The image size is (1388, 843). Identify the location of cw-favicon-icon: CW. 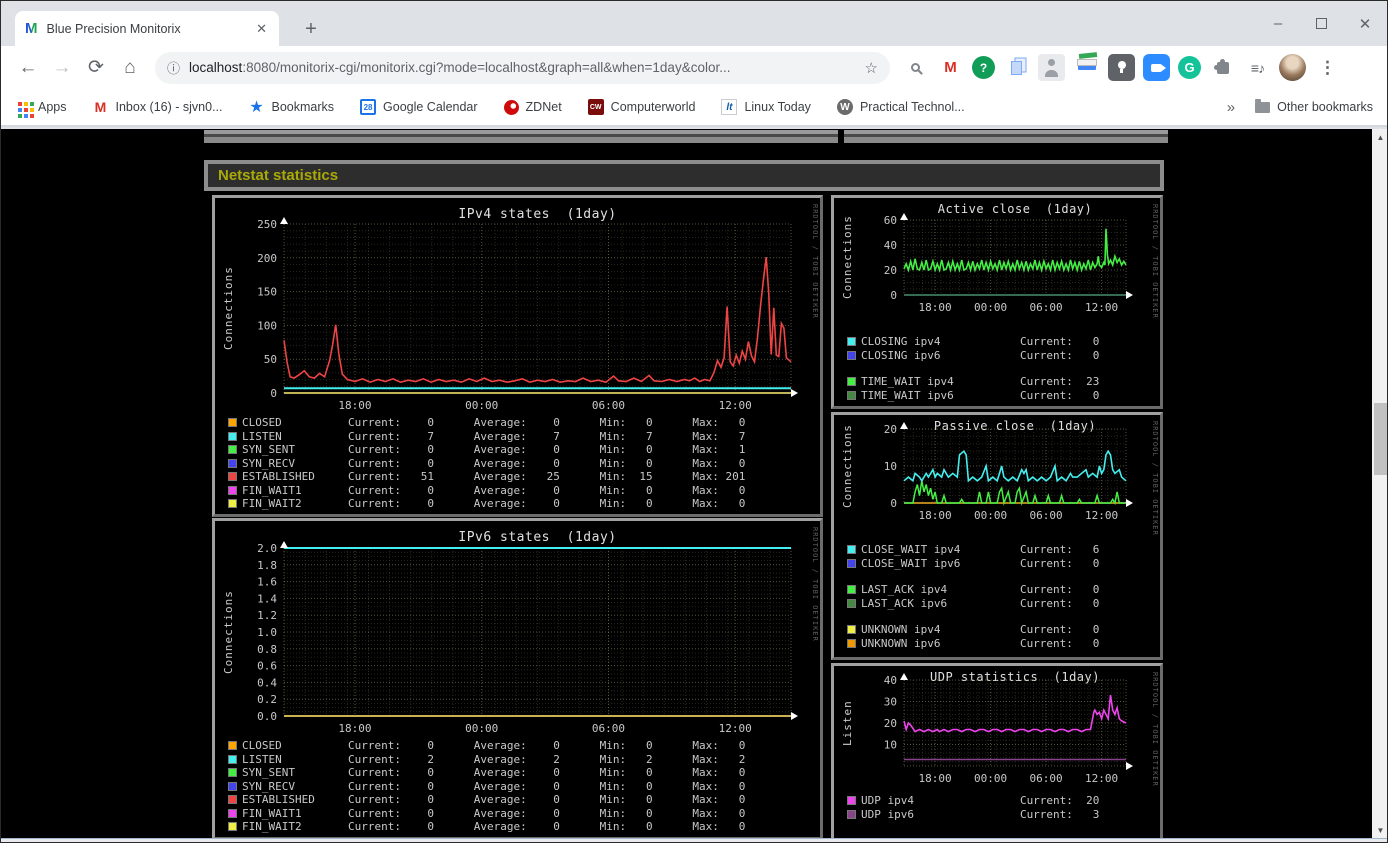
(595, 107).